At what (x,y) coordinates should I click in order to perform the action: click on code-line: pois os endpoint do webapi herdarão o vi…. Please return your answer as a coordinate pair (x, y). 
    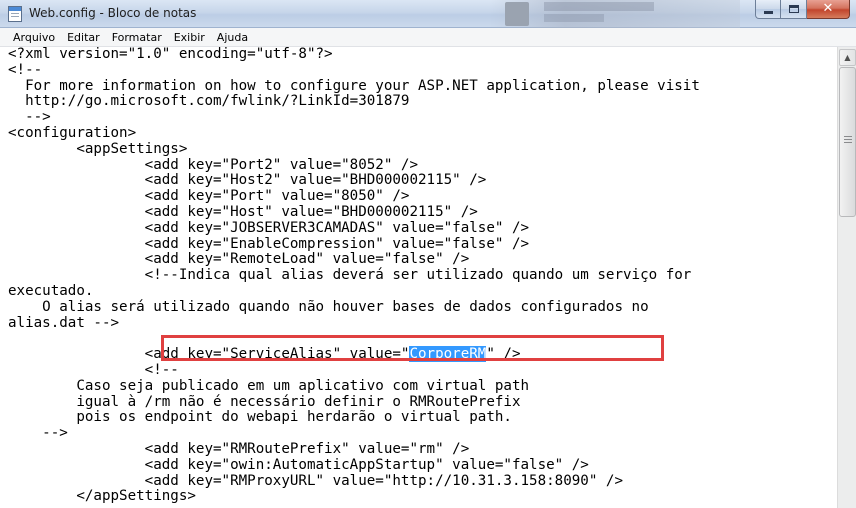
    Looking at the image, I should click on (260, 417).